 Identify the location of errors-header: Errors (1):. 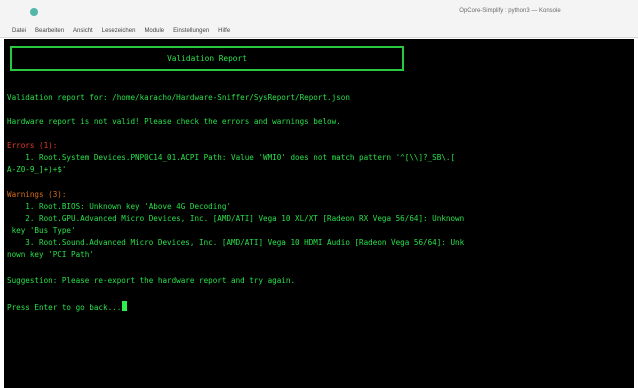
(32, 145).